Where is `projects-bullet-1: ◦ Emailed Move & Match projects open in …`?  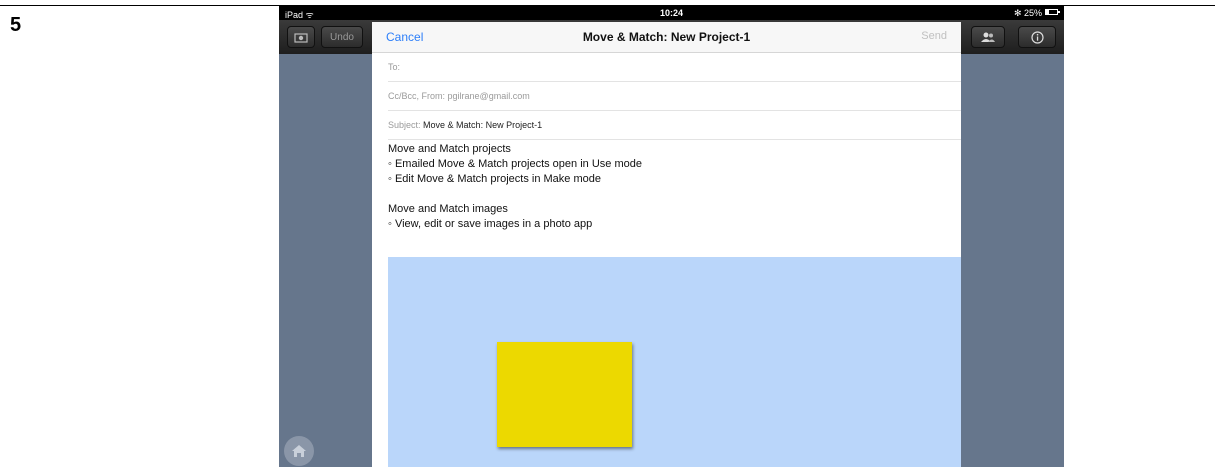 projects-bullet-1: ◦ Emailed Move & Match projects open in … is located at coordinates (515, 164).